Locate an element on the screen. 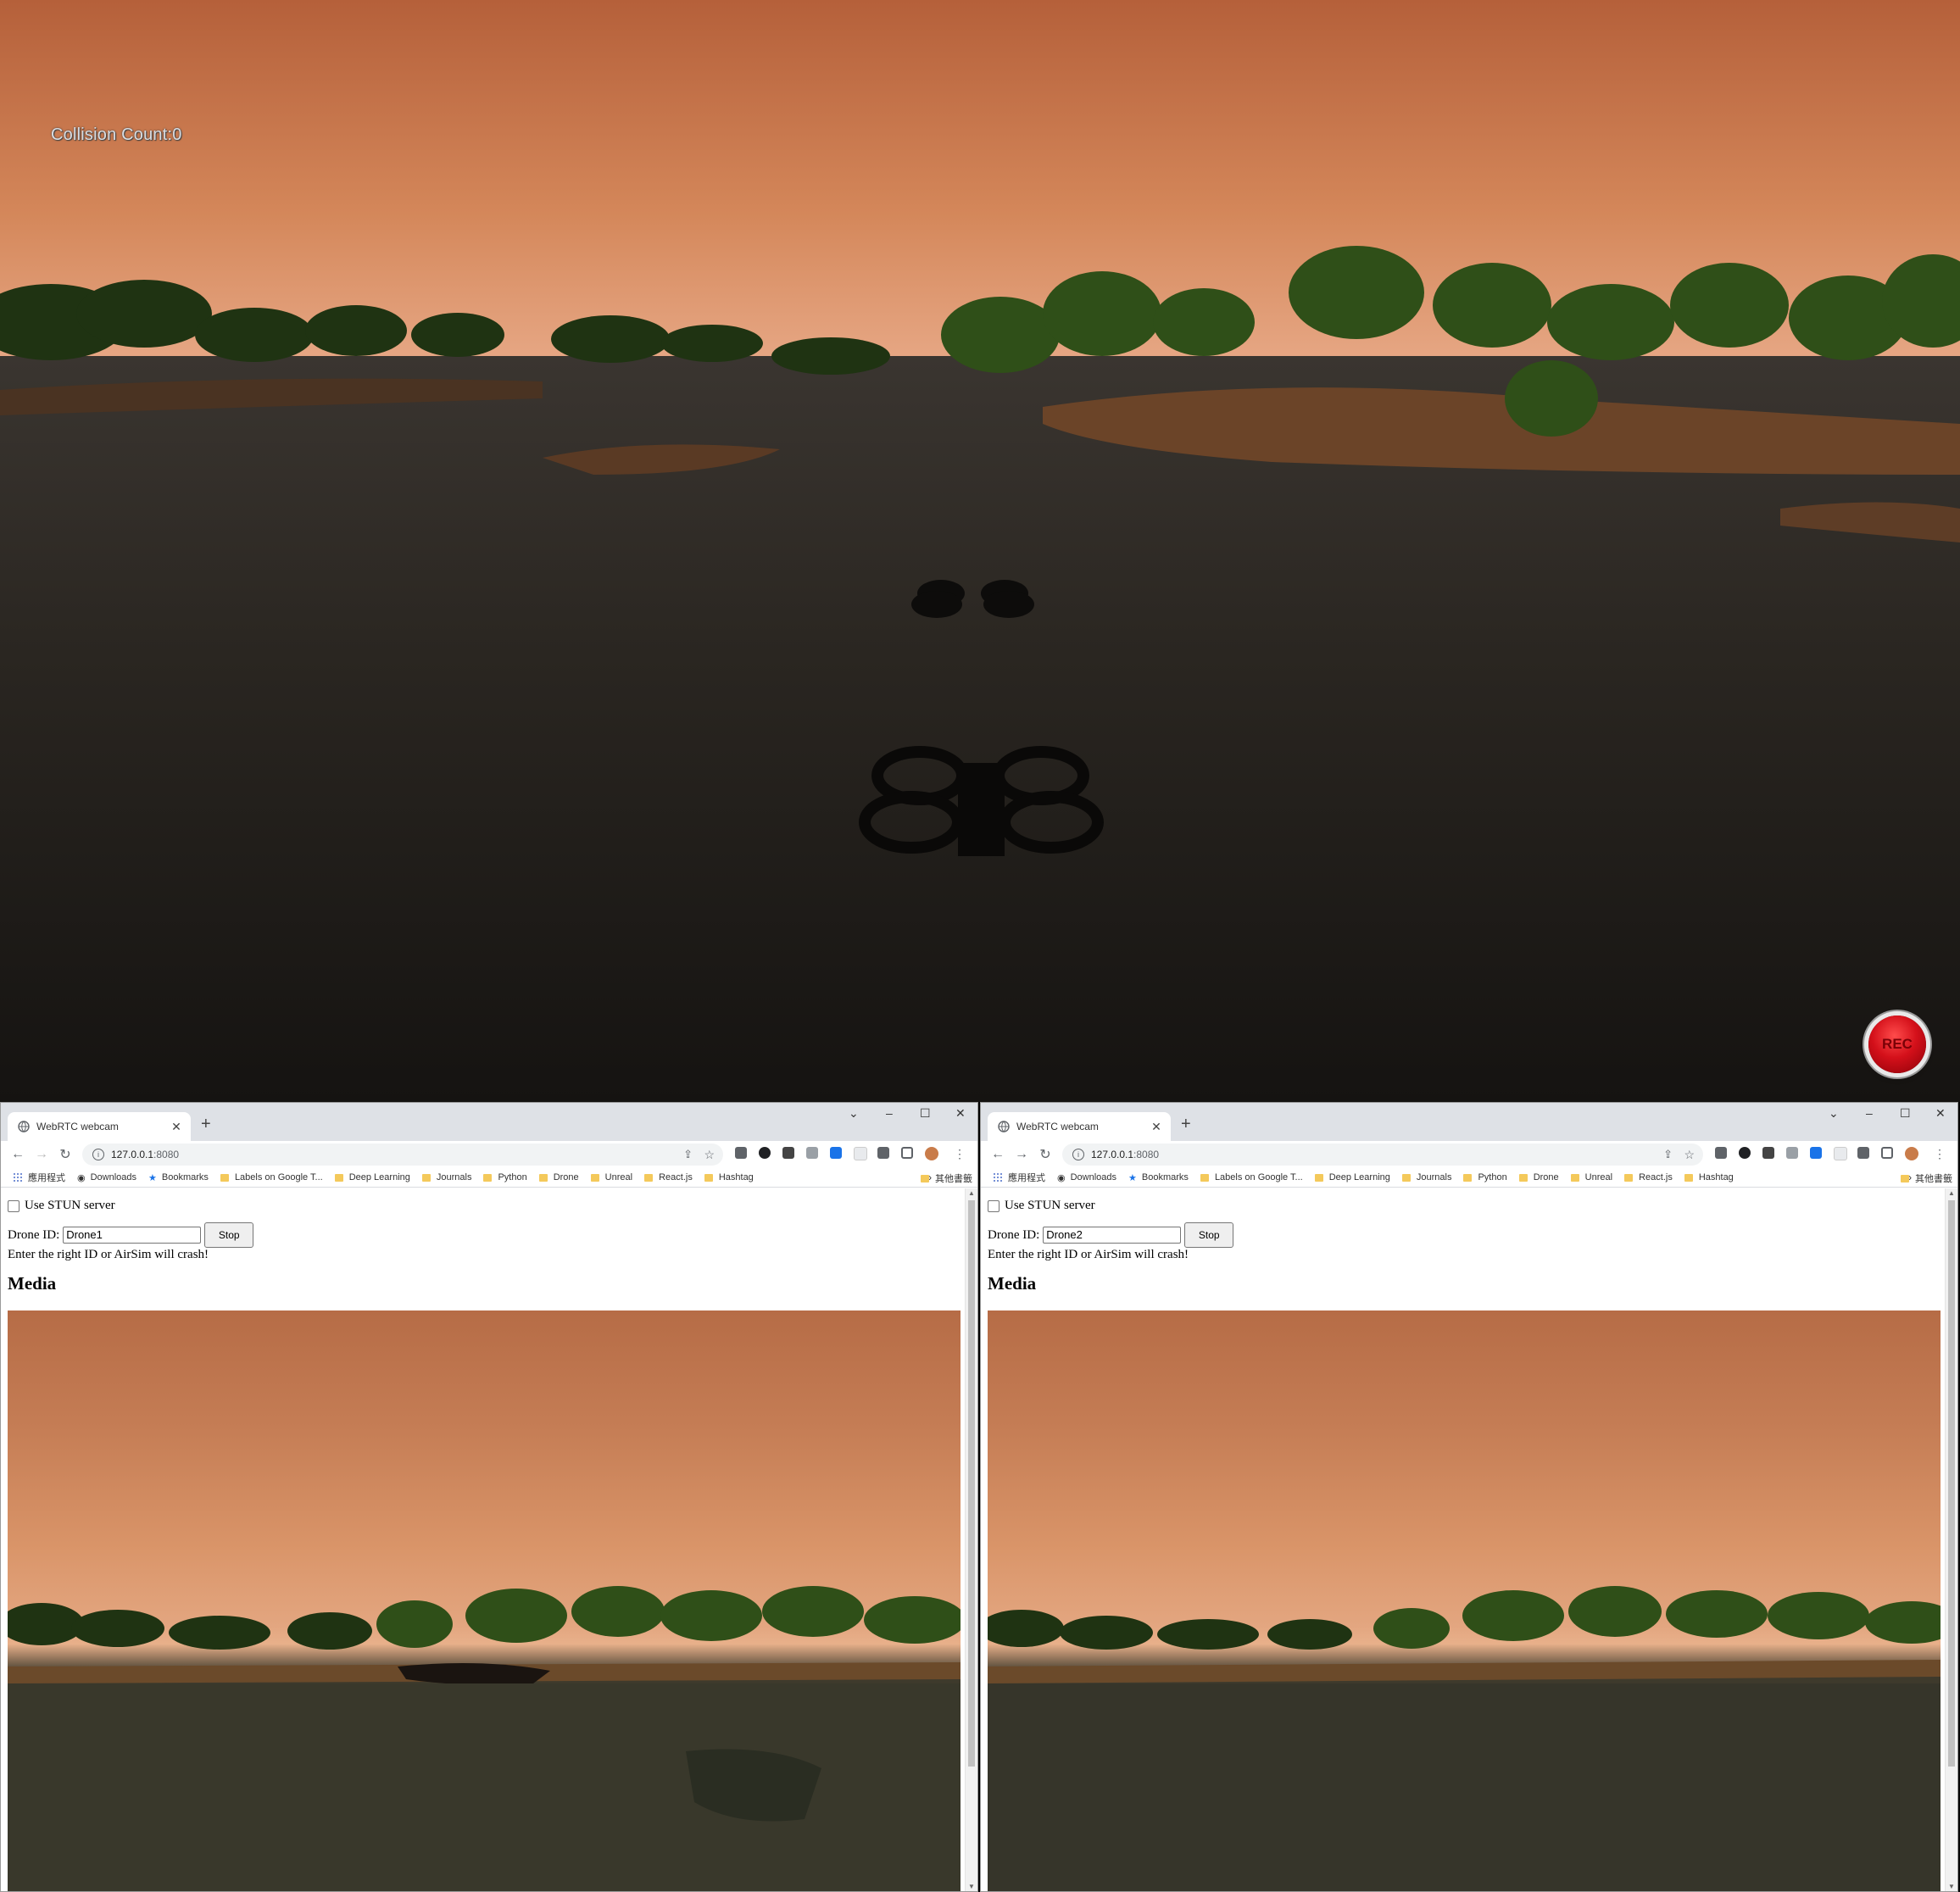 This screenshot has width=1960, height=1892. url-port: :8080 is located at coordinates (166, 1154).